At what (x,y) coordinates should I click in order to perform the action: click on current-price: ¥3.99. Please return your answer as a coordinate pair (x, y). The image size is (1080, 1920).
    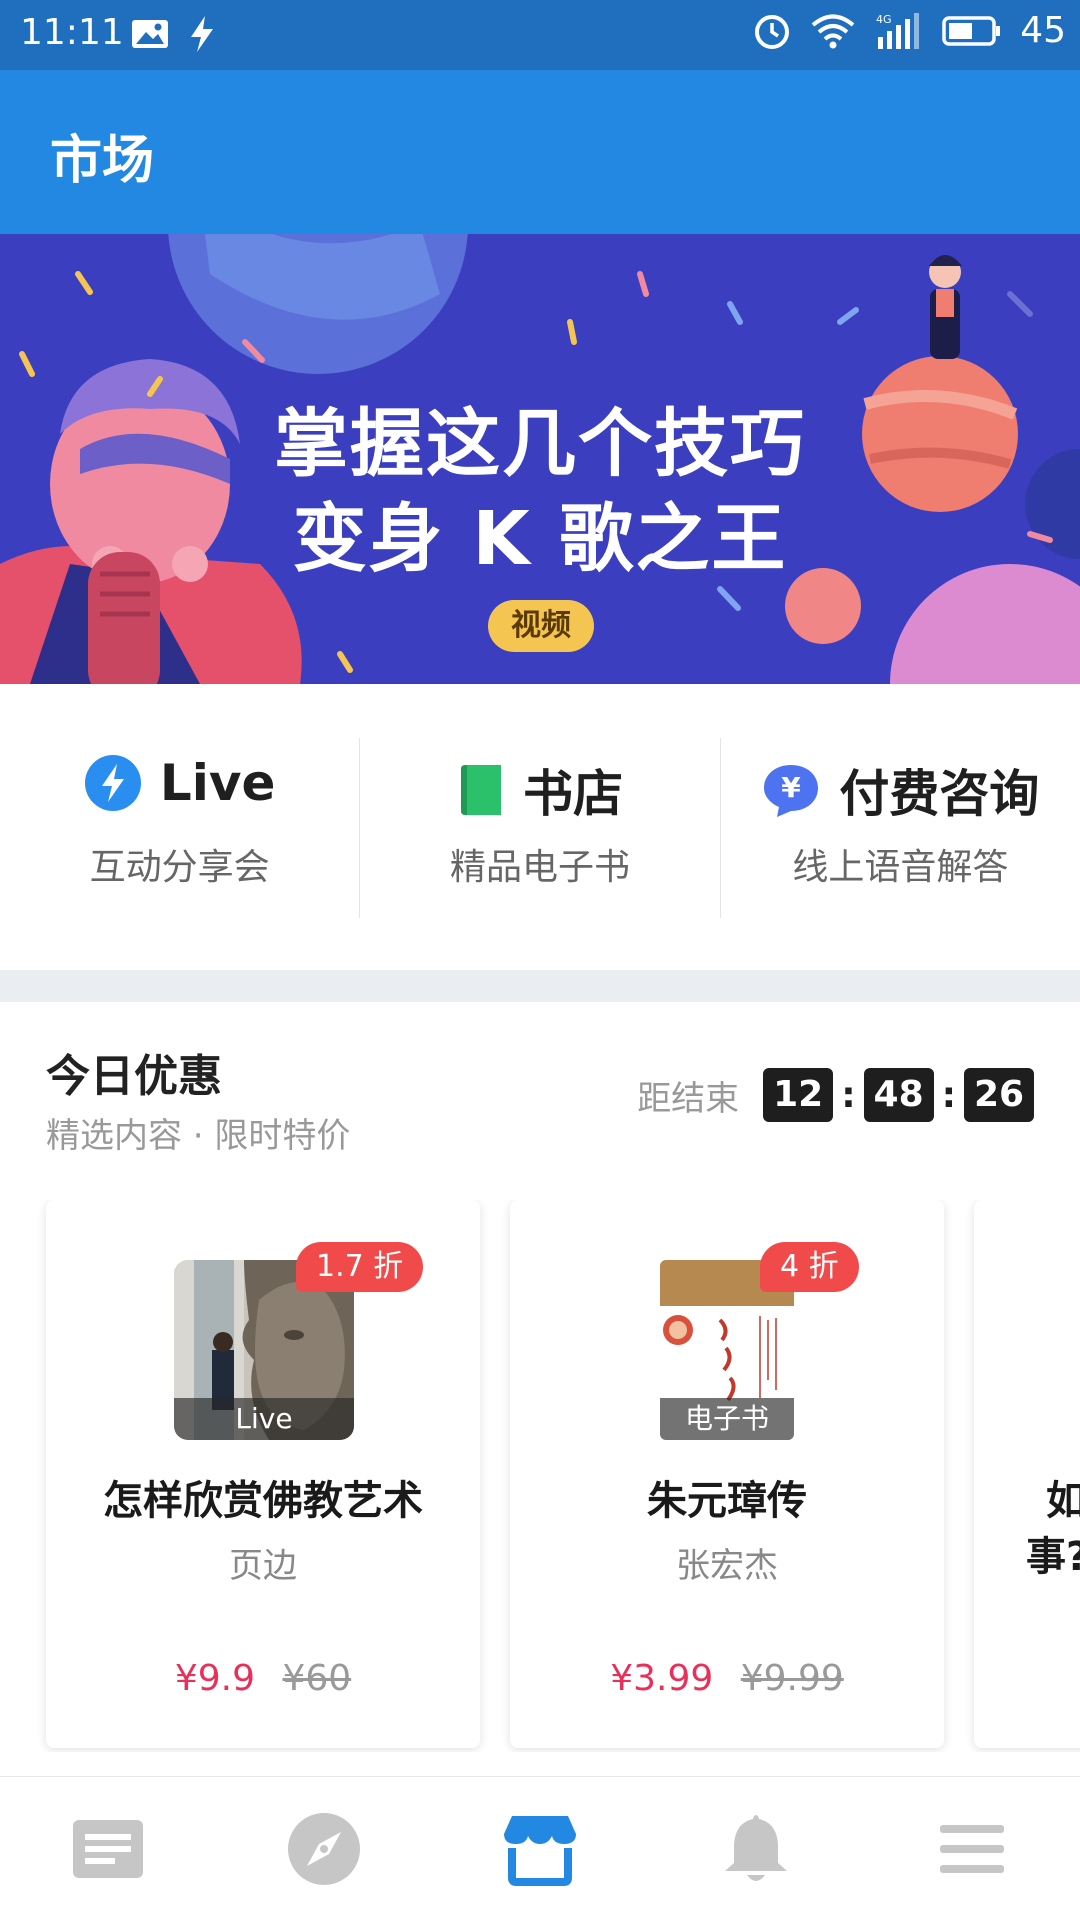
    Looking at the image, I should click on (662, 1678).